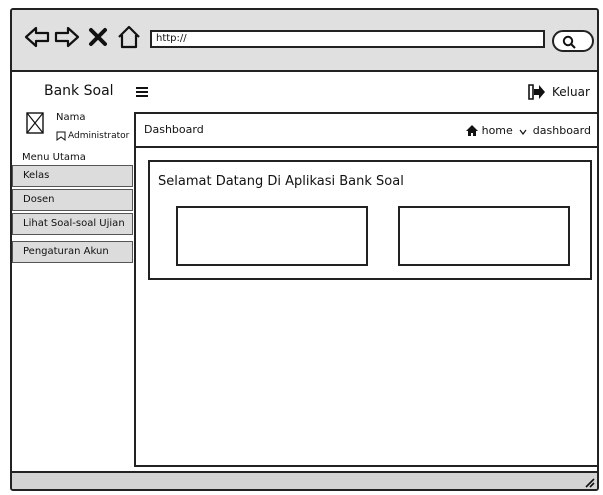 Image resolution: width=603 pixels, height=495 pixels. What do you see at coordinates (497, 130) in the screenshot?
I see `breadcrumb-home: home` at bounding box center [497, 130].